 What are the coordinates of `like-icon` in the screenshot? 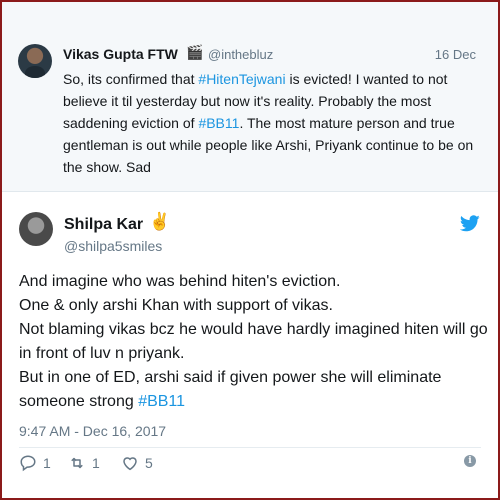 It's located at (130, 464).